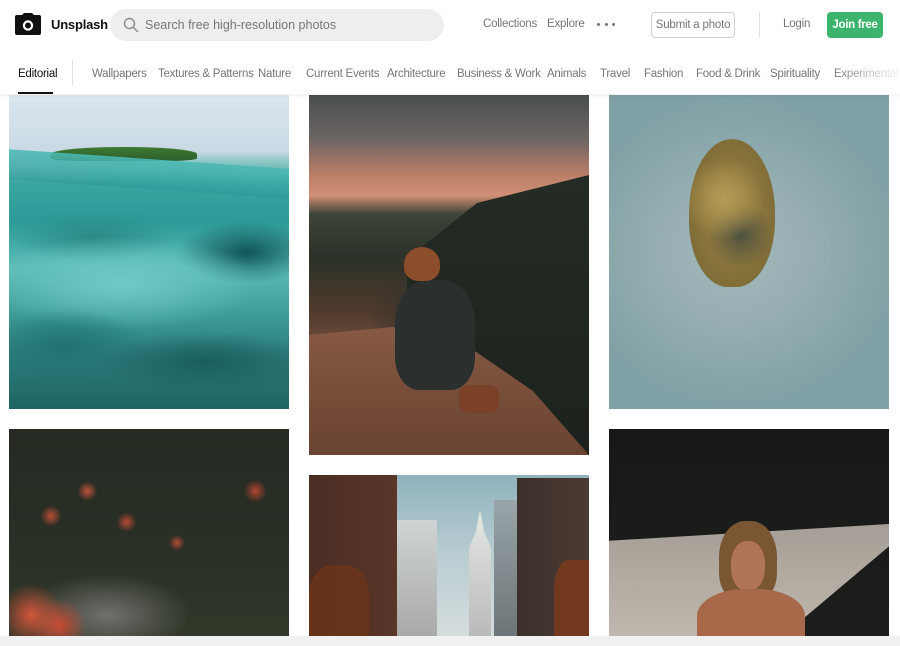  I want to click on topic-business-work: Business & Work, so click(499, 74).